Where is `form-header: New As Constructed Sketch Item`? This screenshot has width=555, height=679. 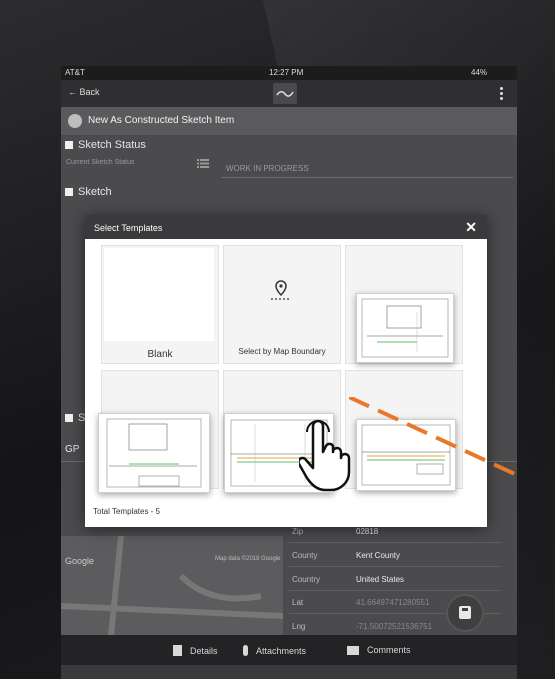
form-header: New As Constructed Sketch Item is located at coordinates (289, 121).